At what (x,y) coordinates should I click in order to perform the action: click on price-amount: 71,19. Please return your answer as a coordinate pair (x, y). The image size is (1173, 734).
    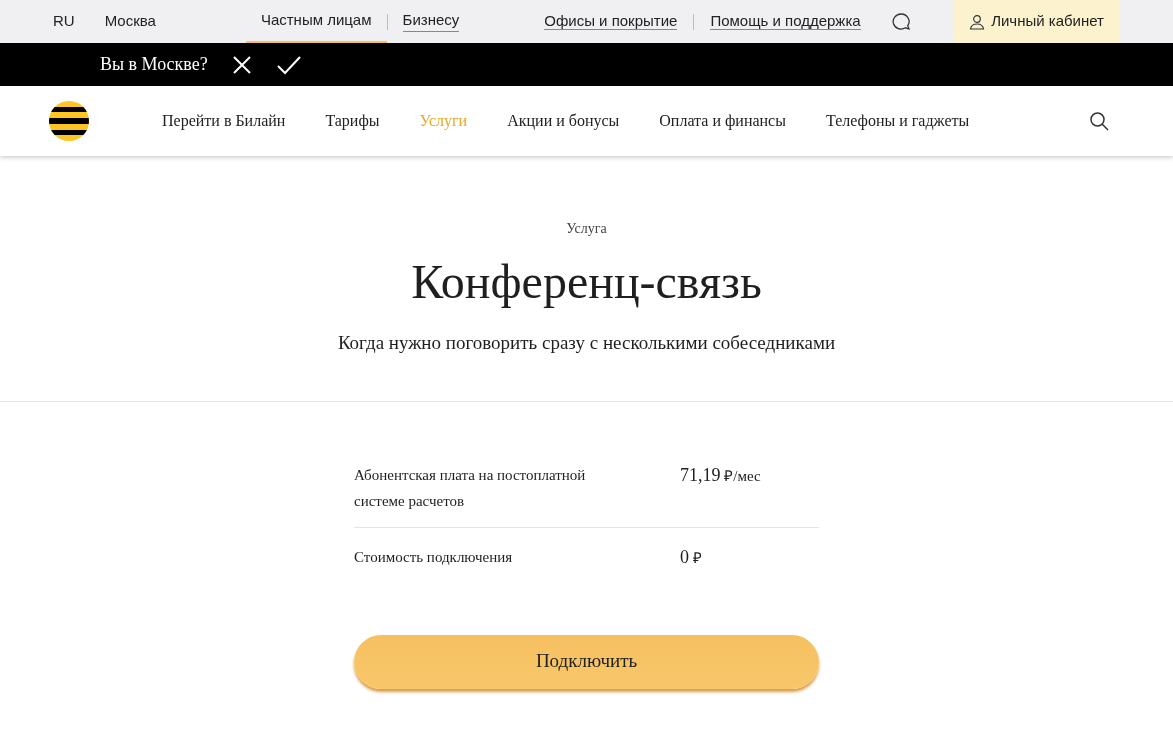
    Looking at the image, I should click on (700, 475).